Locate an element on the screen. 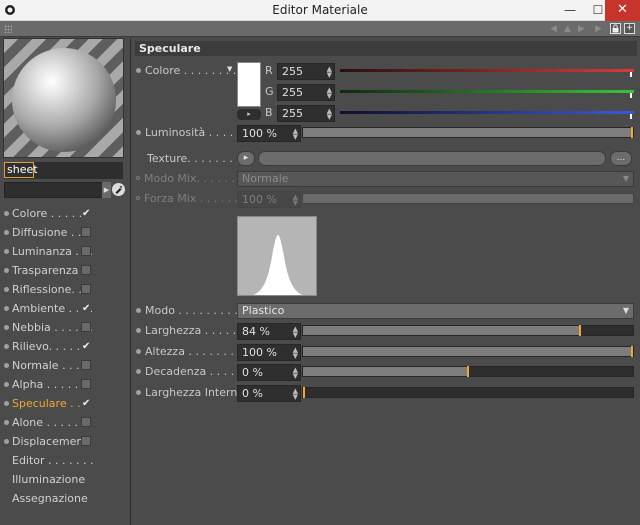  color-swatch is located at coordinates (249, 84).